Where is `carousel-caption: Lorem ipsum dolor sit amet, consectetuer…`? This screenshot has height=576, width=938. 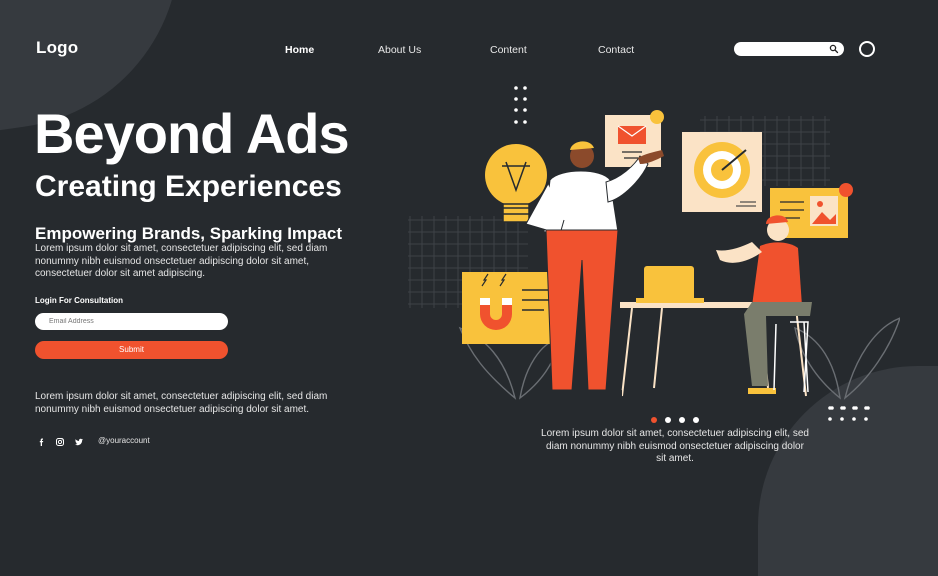
carousel-caption: Lorem ipsum dolor sit amet, consectetuer… is located at coordinates (675, 446).